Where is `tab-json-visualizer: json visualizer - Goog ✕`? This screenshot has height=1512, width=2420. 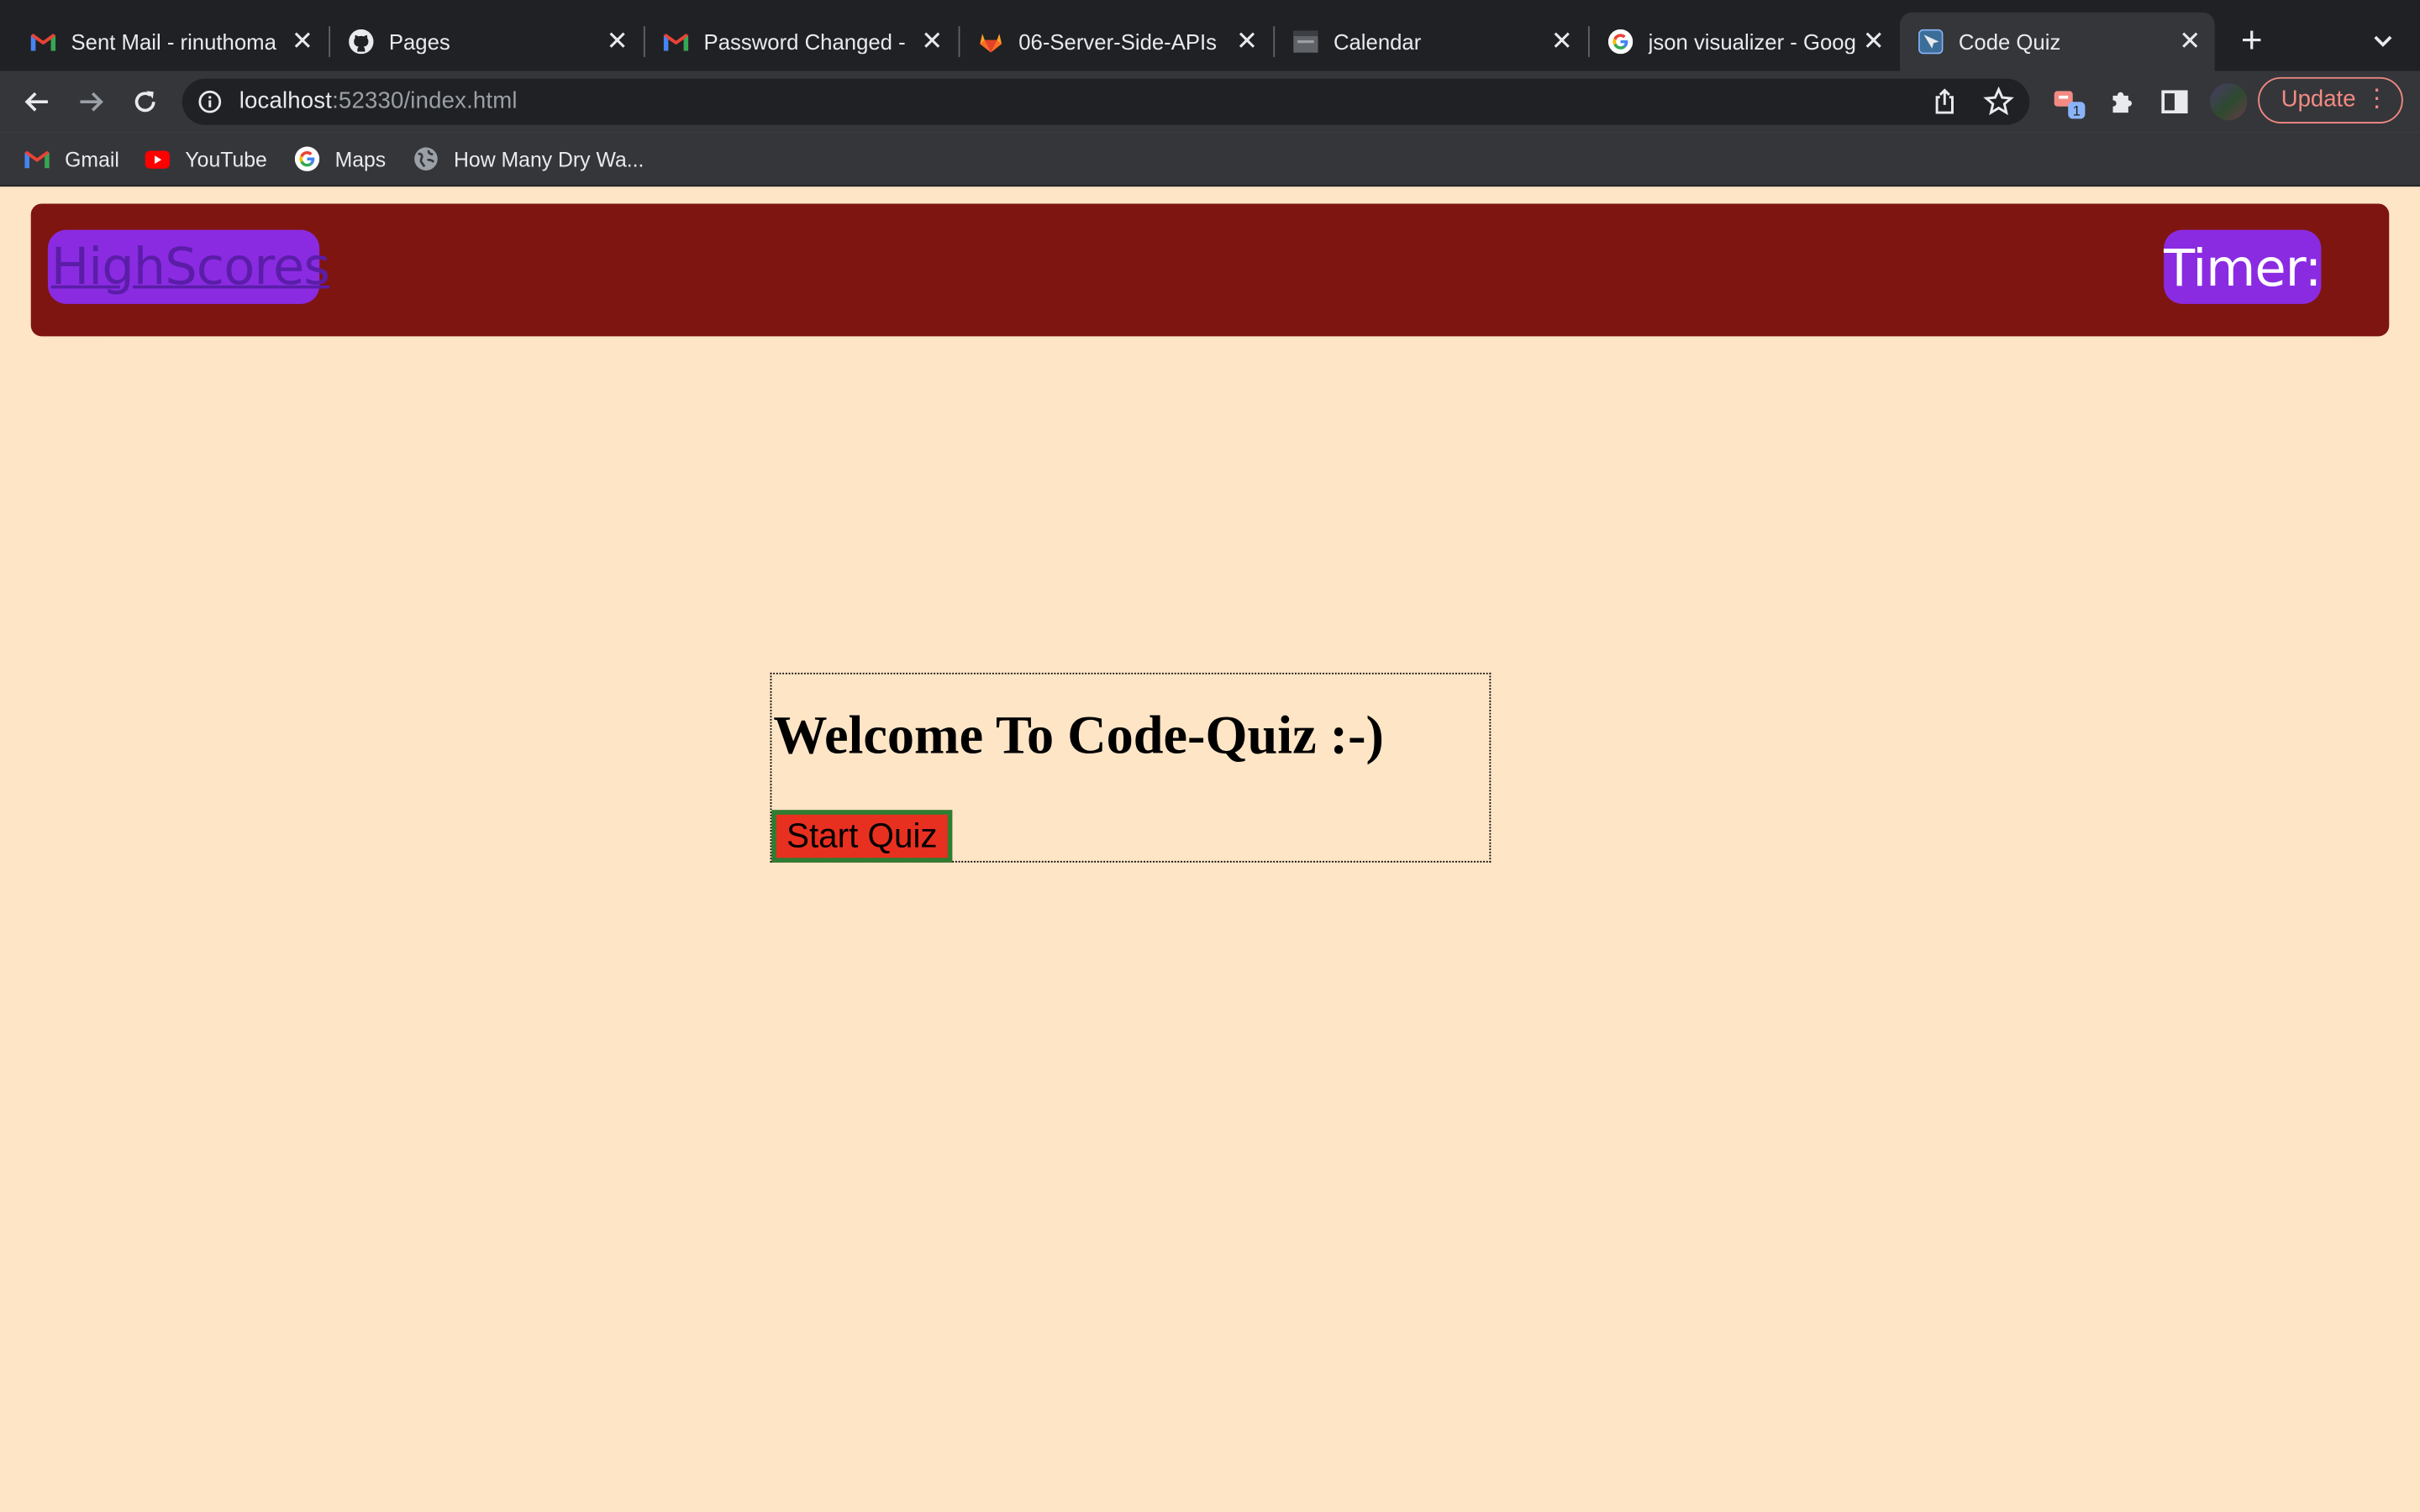 tab-json-visualizer: json visualizer - Goog ✕ is located at coordinates (1744, 42).